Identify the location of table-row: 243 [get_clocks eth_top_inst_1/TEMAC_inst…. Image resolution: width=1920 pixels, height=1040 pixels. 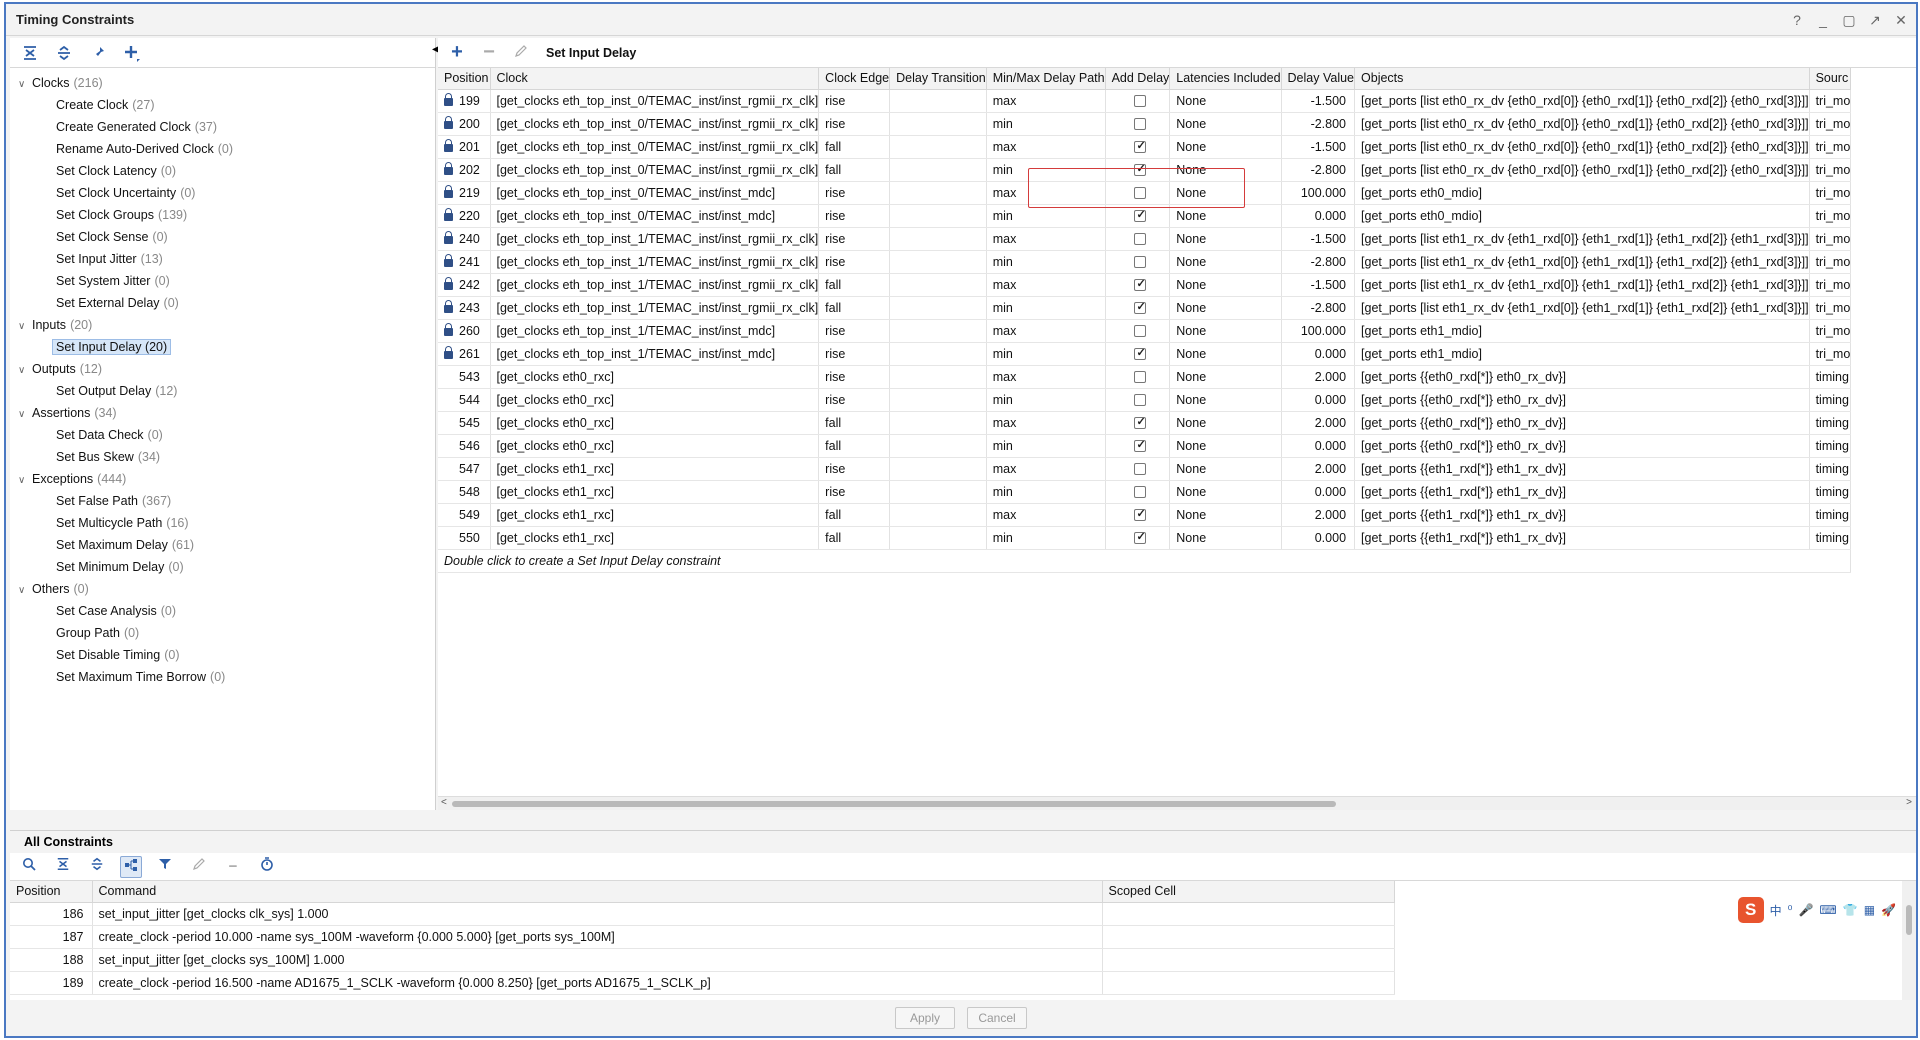
(1145, 308).